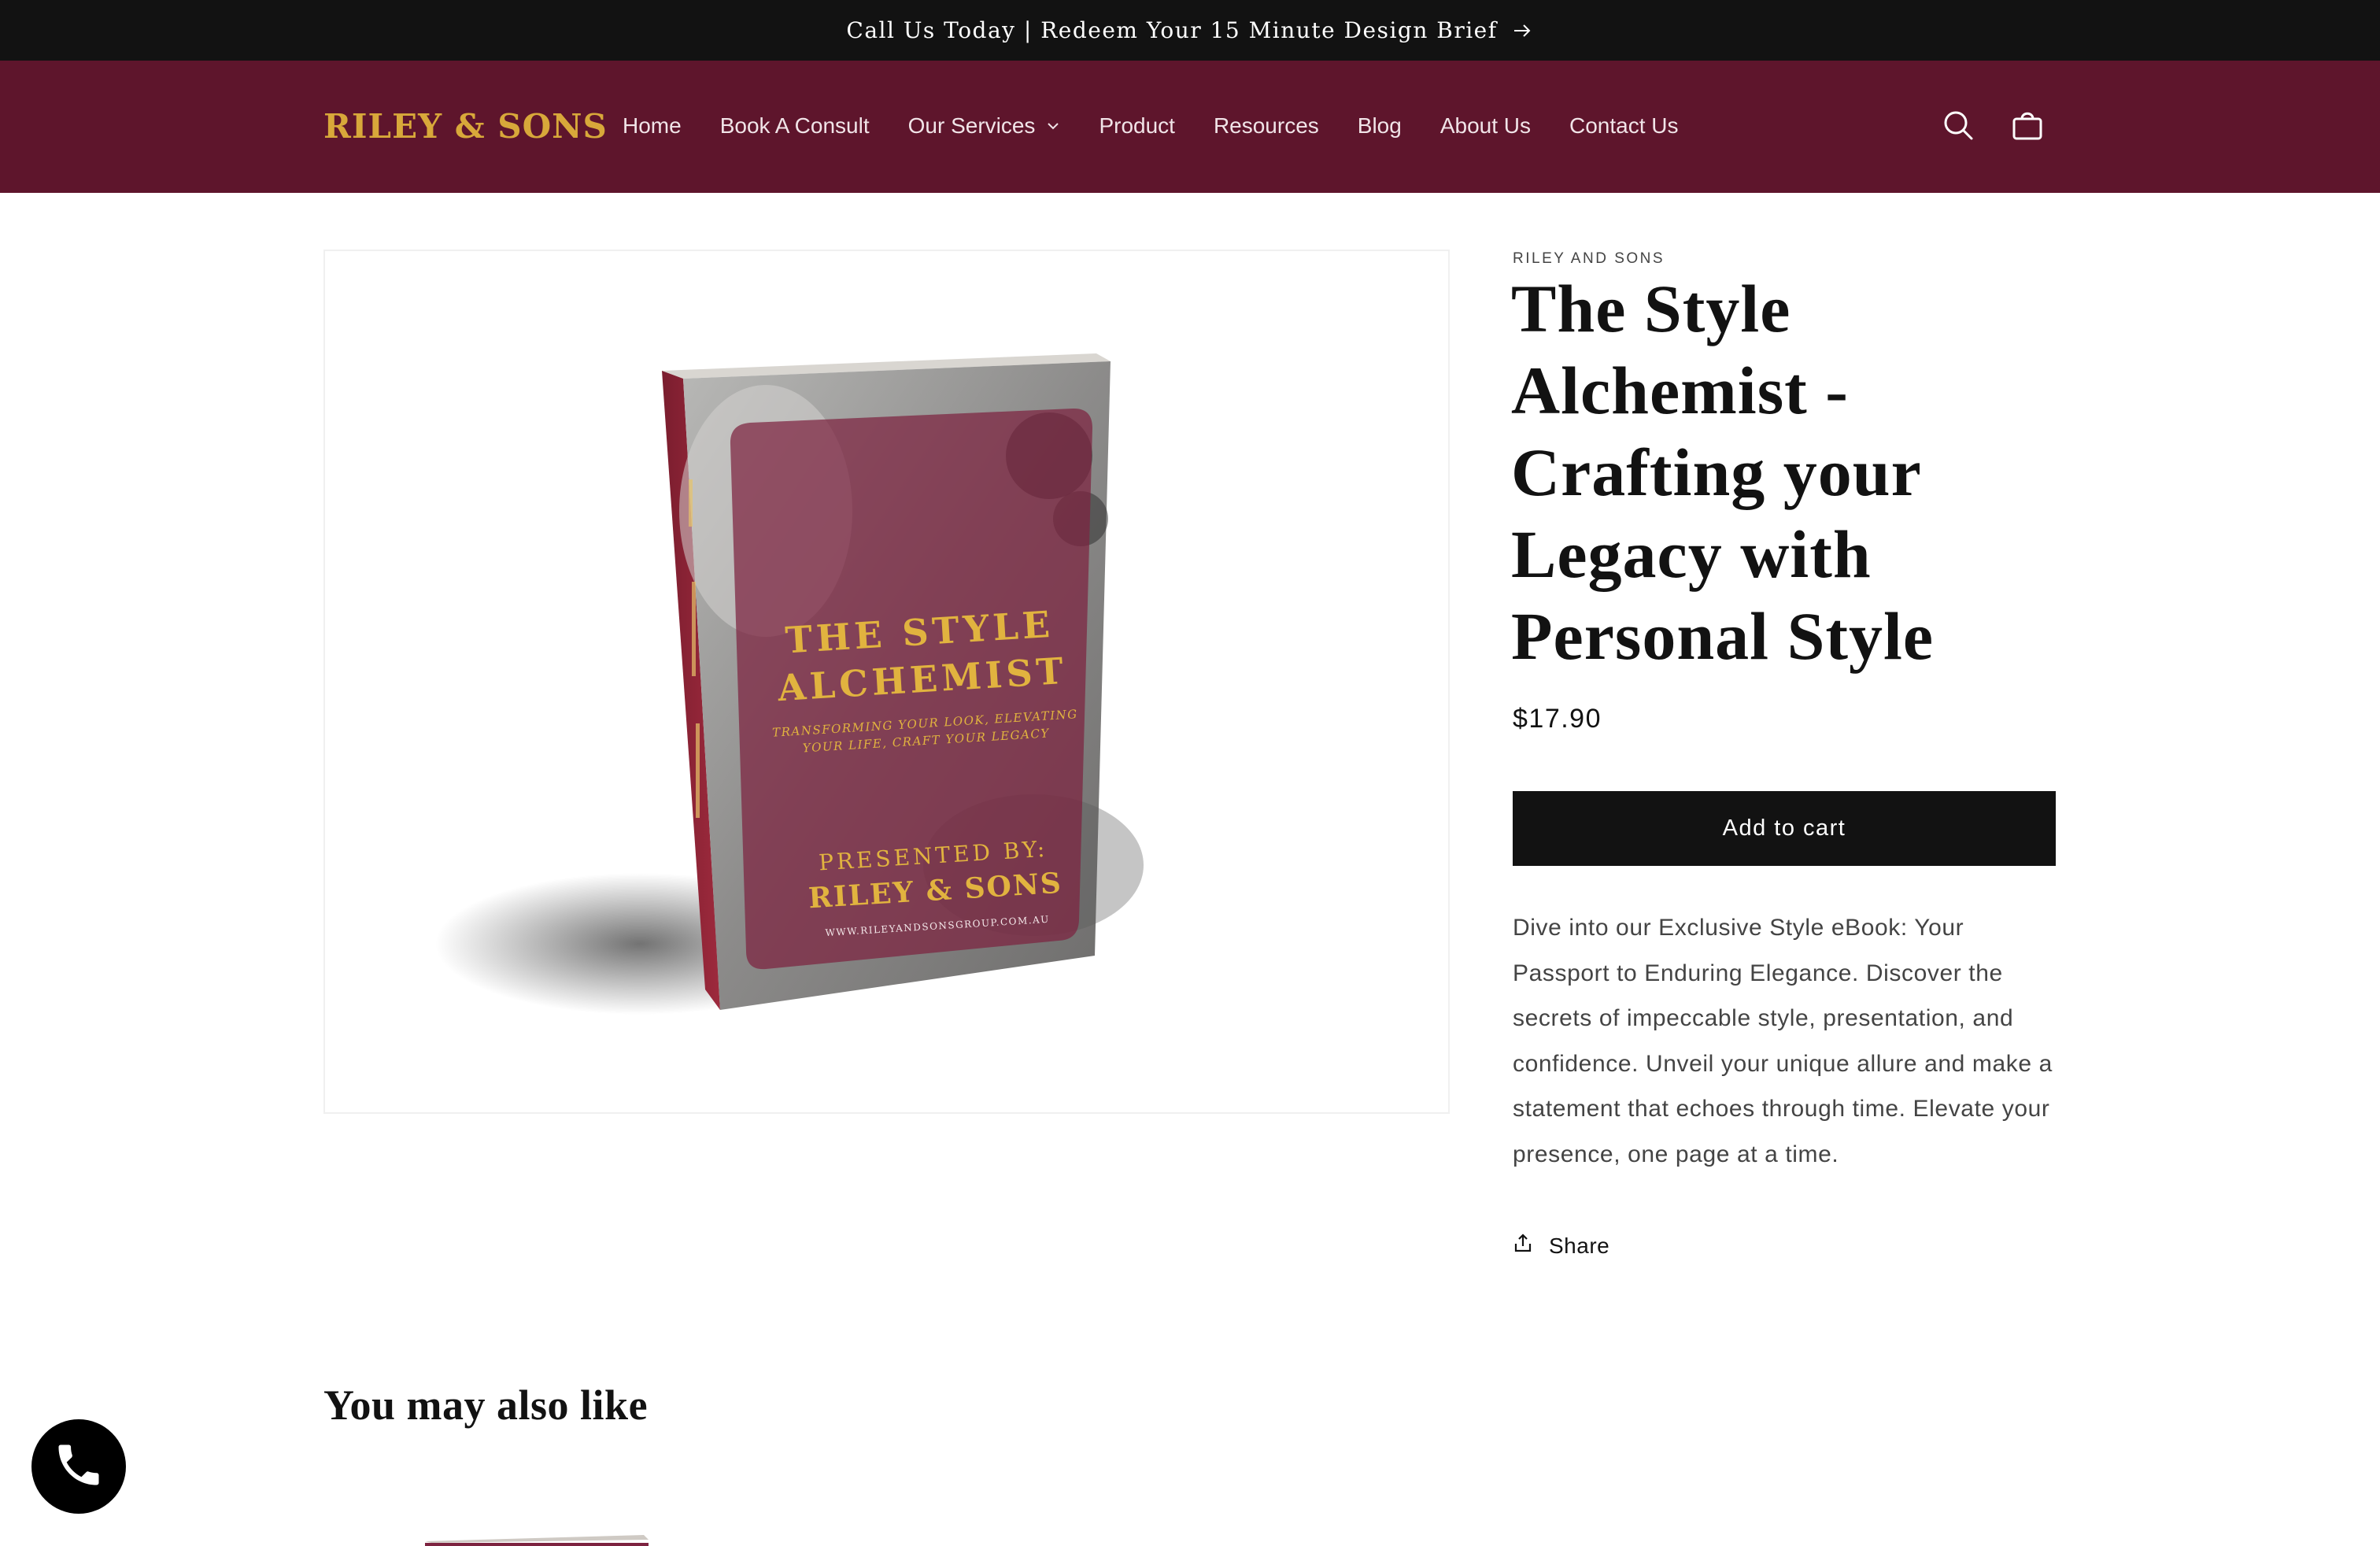 Image resolution: width=2380 pixels, height=1546 pixels. I want to click on nav-item-resources: Resources, so click(1266, 126).